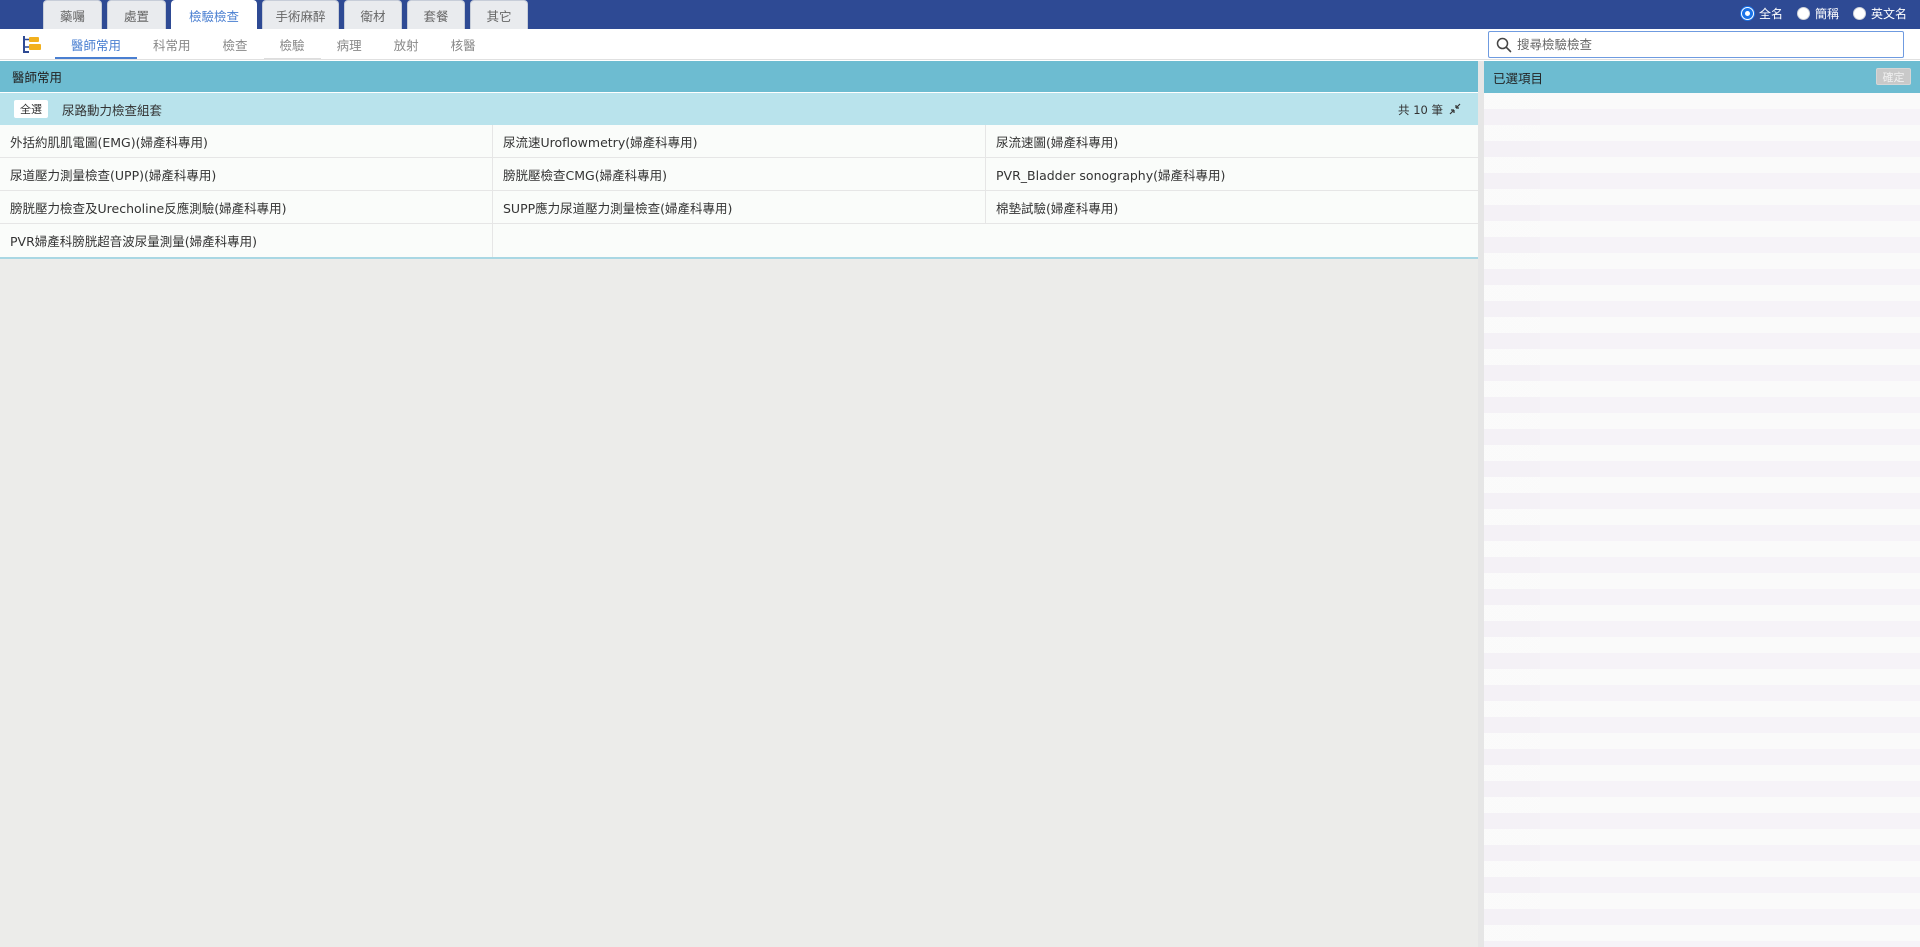 The width and height of the screenshot is (1920, 947). I want to click on radio-short-name: 簡稱, so click(1817, 13).